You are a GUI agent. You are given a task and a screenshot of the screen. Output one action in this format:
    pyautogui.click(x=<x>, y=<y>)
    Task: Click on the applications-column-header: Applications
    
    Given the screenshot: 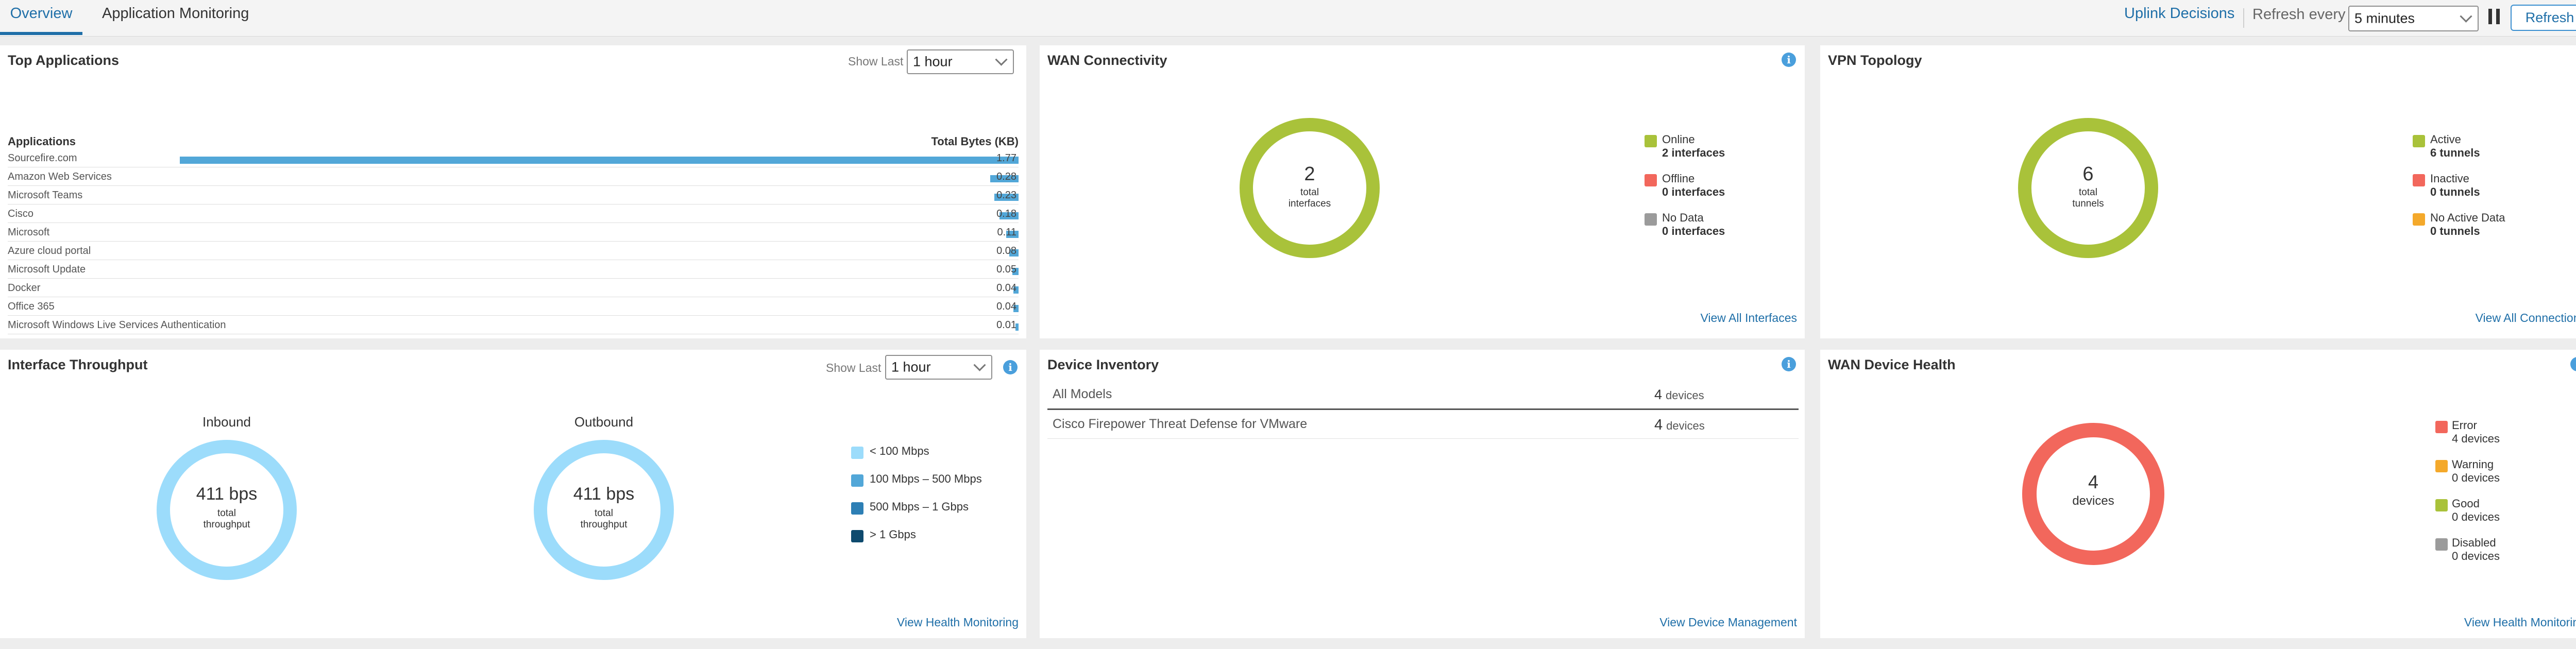 What is the action you would take?
    pyautogui.click(x=42, y=141)
    